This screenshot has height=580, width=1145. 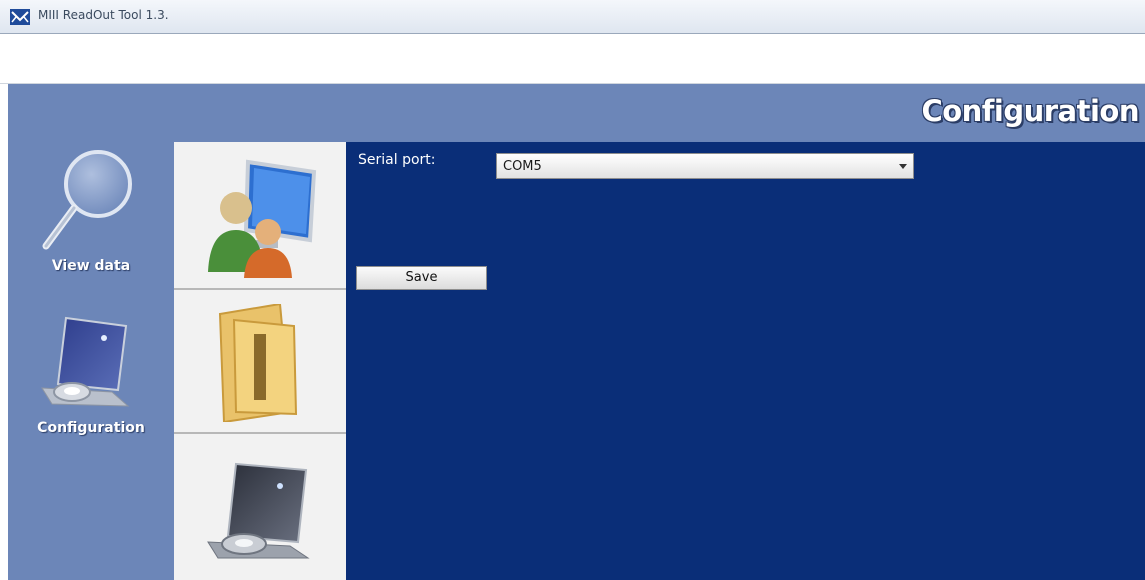 What do you see at coordinates (1030, 111) in the screenshot?
I see `page-title: Configuration` at bounding box center [1030, 111].